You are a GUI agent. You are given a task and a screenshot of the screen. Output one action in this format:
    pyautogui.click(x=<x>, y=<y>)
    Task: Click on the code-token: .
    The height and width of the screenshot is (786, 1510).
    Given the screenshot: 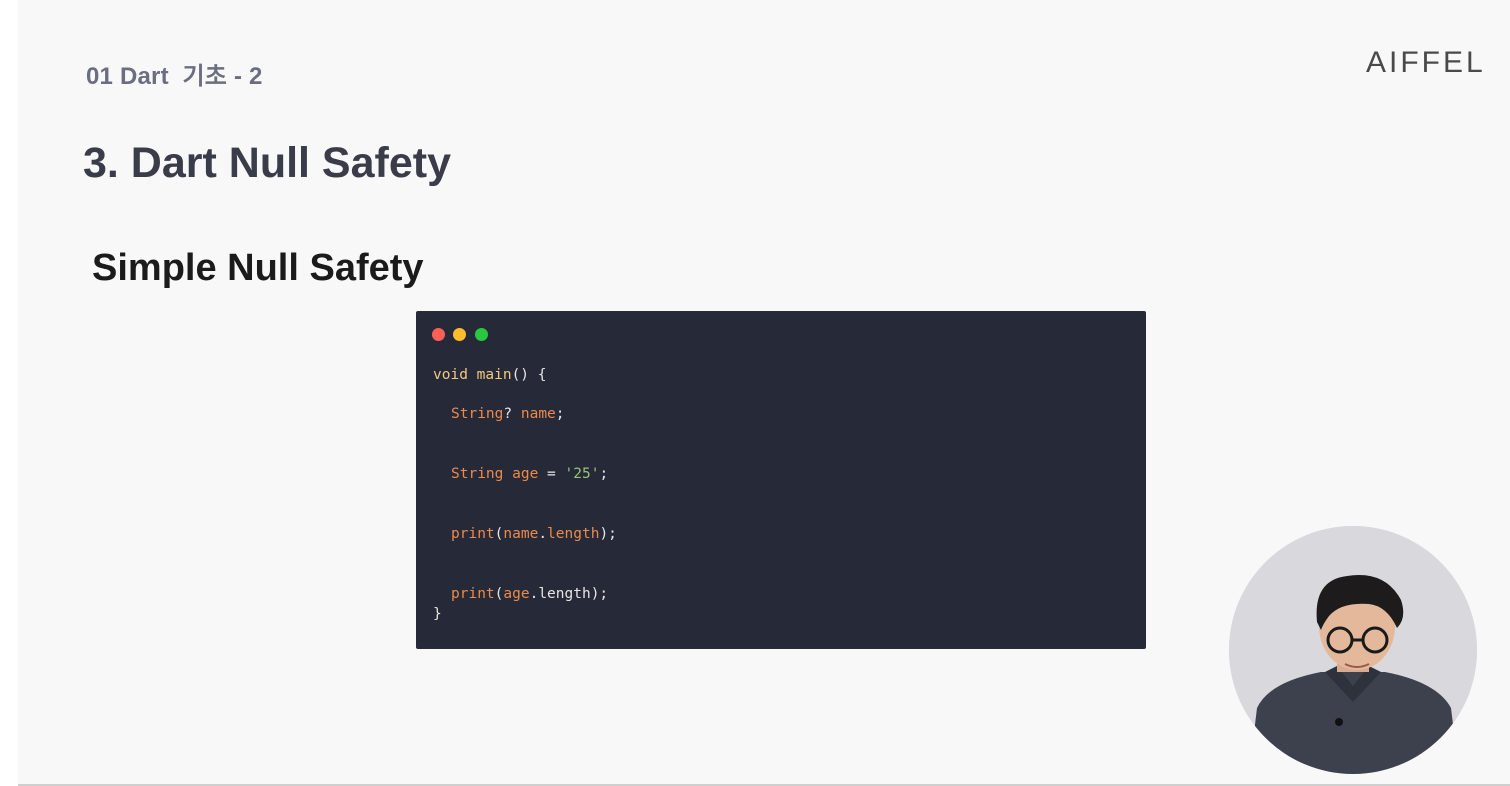 What is the action you would take?
    pyautogui.click(x=543, y=534)
    